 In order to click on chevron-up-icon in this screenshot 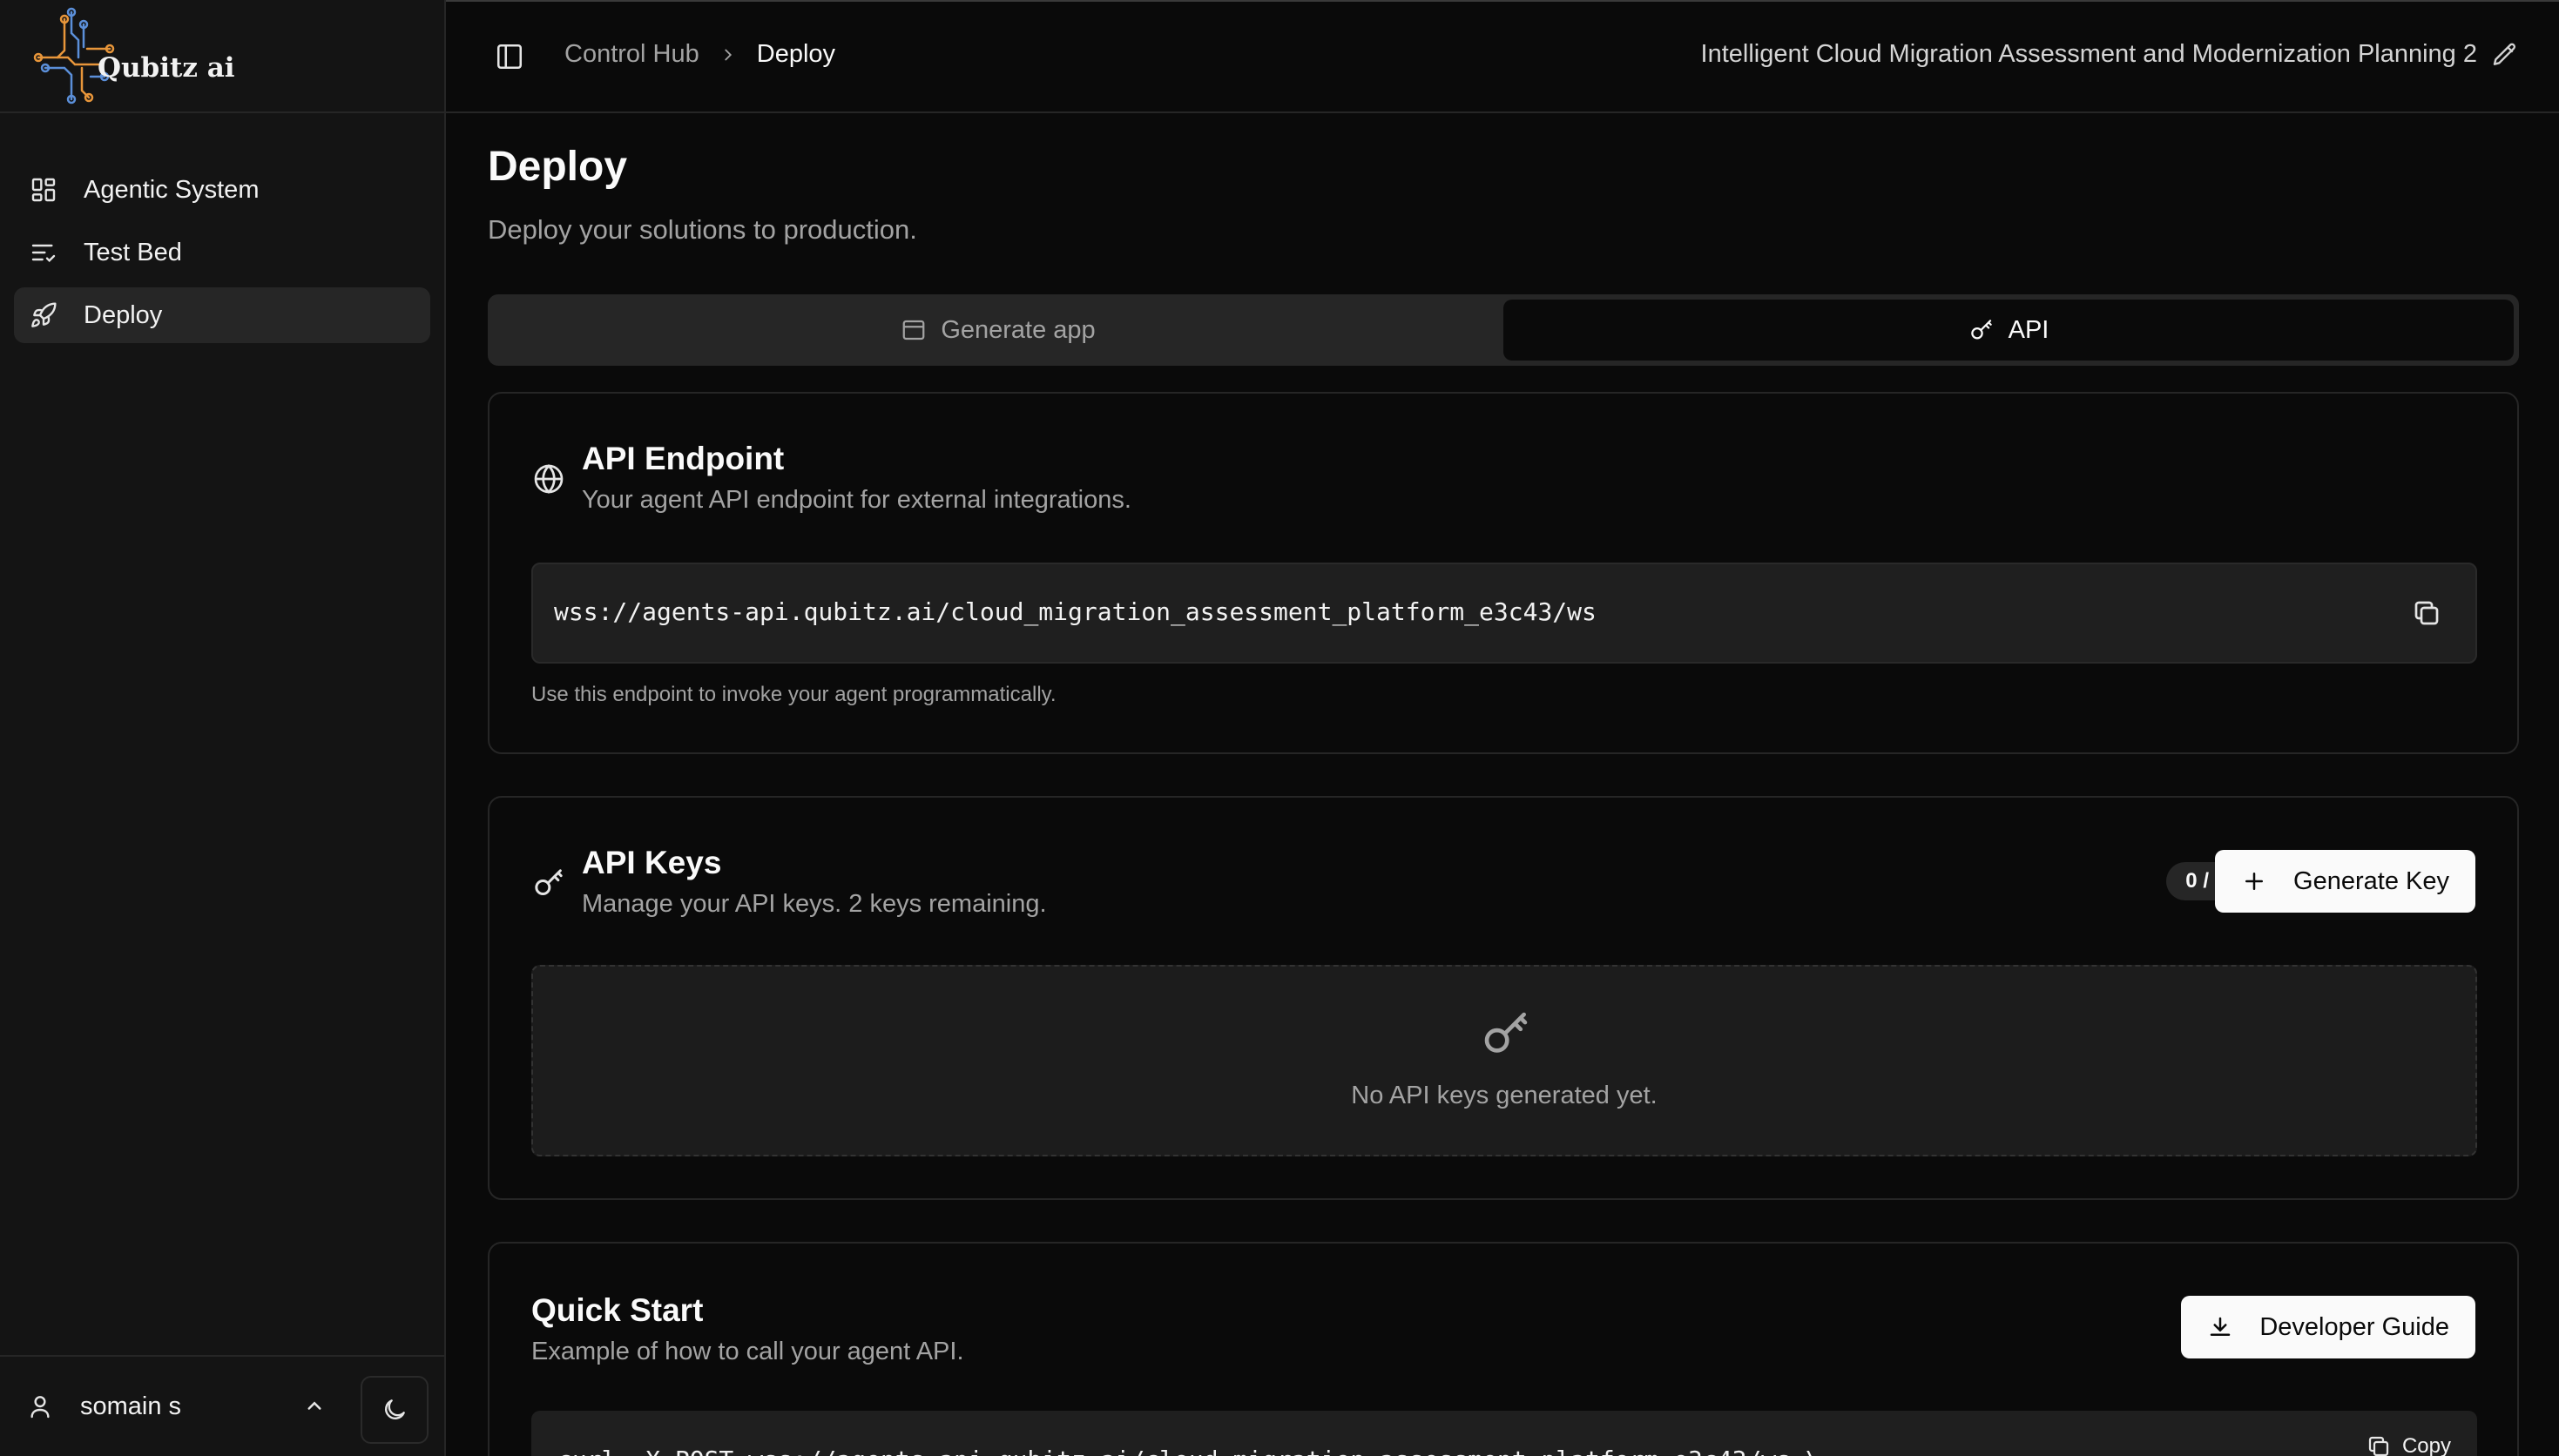, I will do `click(314, 1405)`.